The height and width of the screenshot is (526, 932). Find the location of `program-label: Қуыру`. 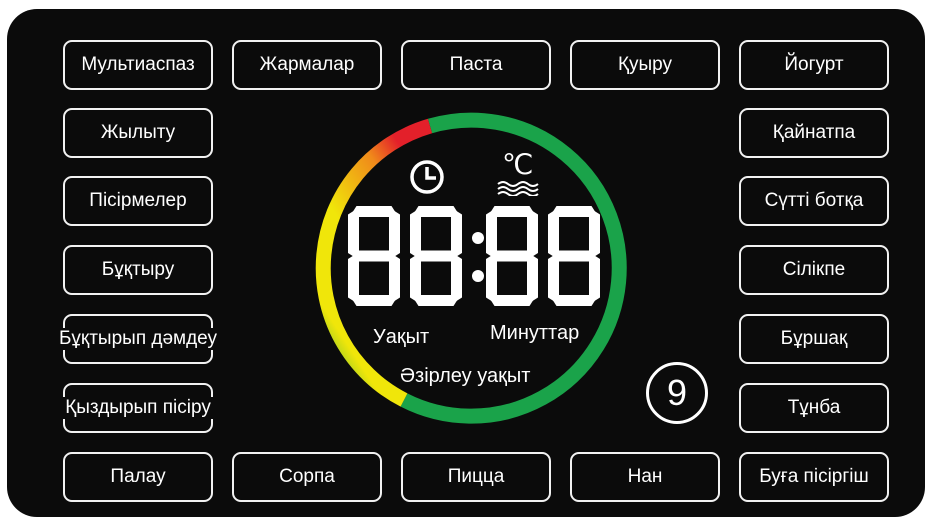

program-label: Қуыру is located at coordinates (645, 64).